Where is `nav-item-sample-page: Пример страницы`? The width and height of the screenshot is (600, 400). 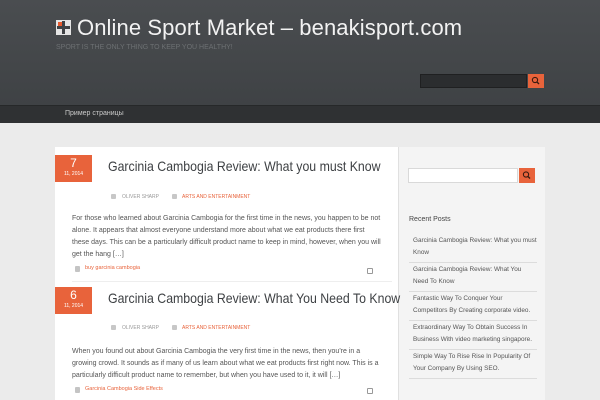 nav-item-sample-page: Пример страницы is located at coordinates (94, 113).